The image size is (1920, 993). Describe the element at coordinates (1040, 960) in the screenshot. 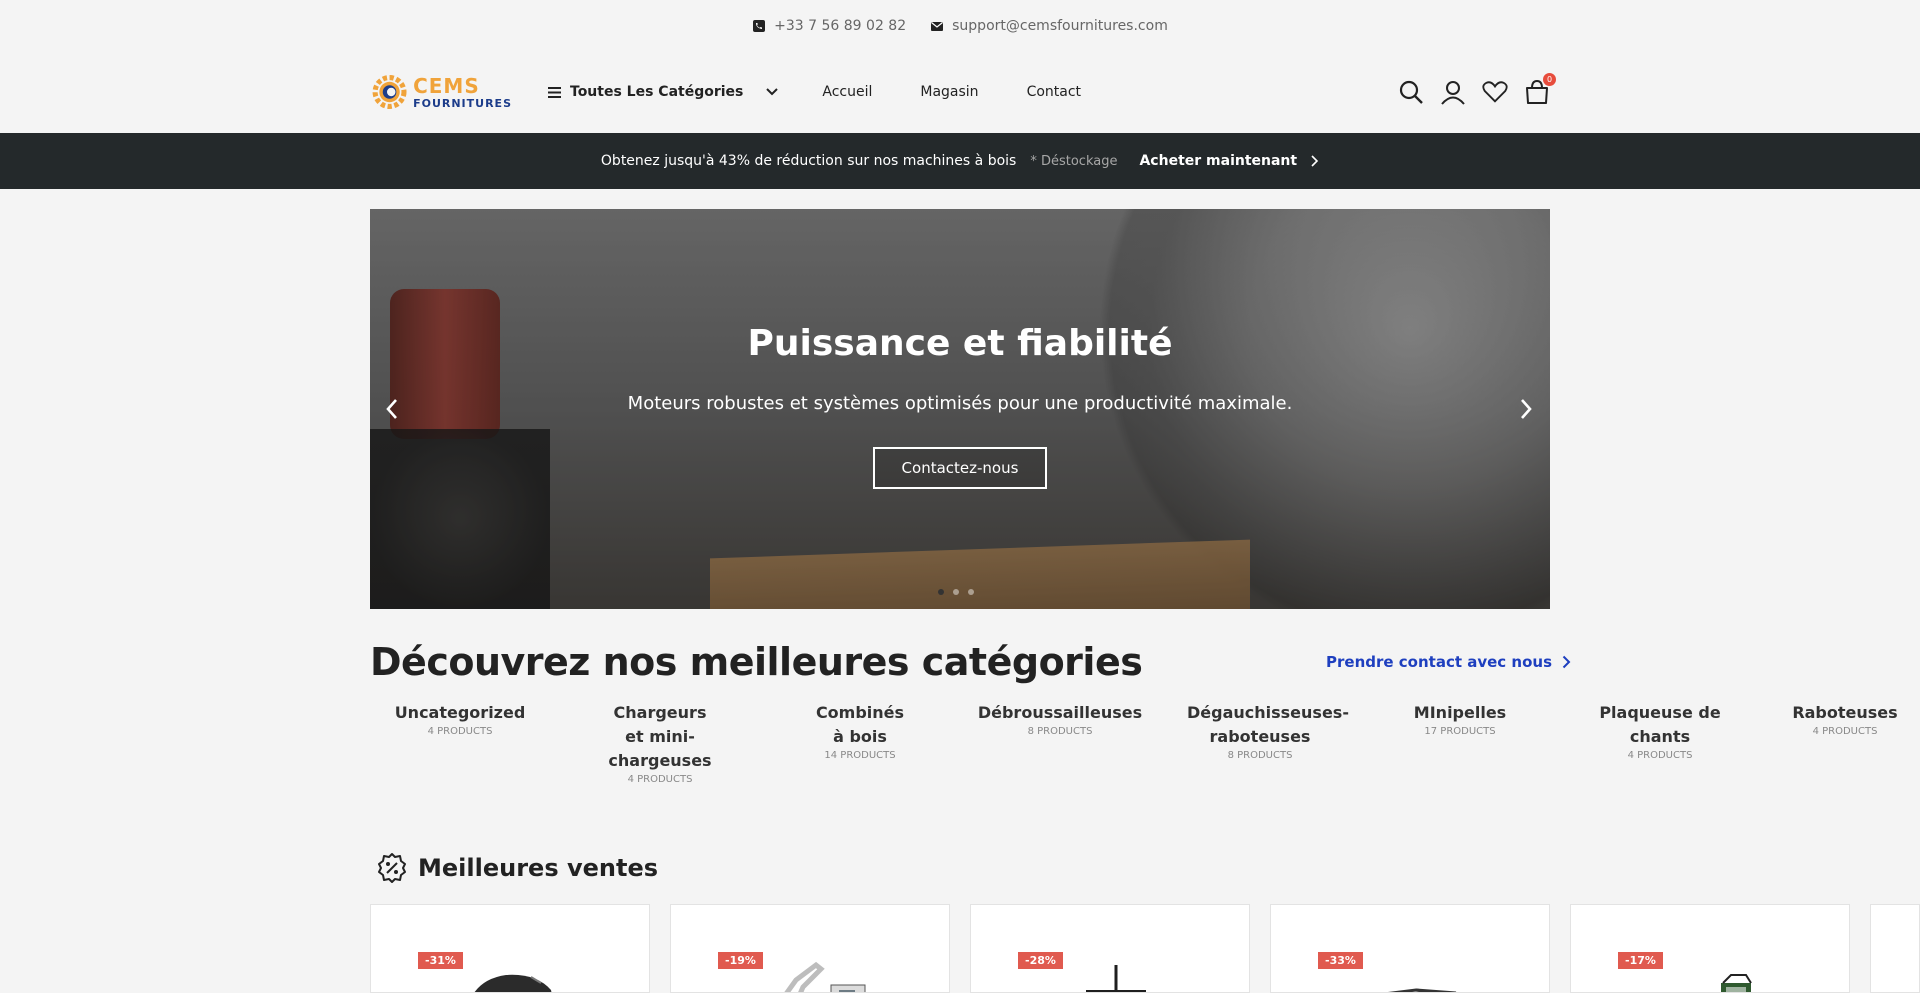

I see `discount-badge: -28%` at that location.